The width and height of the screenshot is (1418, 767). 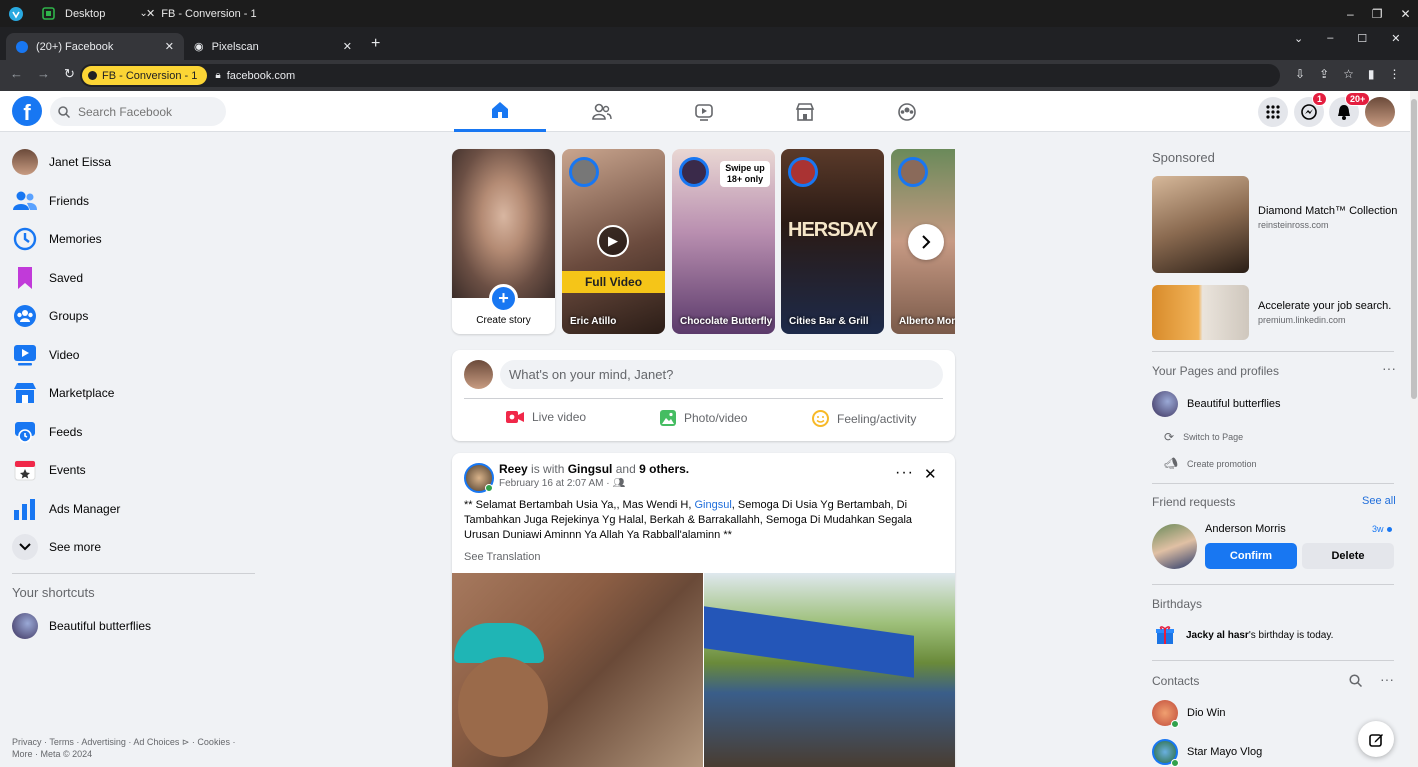 What do you see at coordinates (704, 111) in the screenshot?
I see `nav-watch` at bounding box center [704, 111].